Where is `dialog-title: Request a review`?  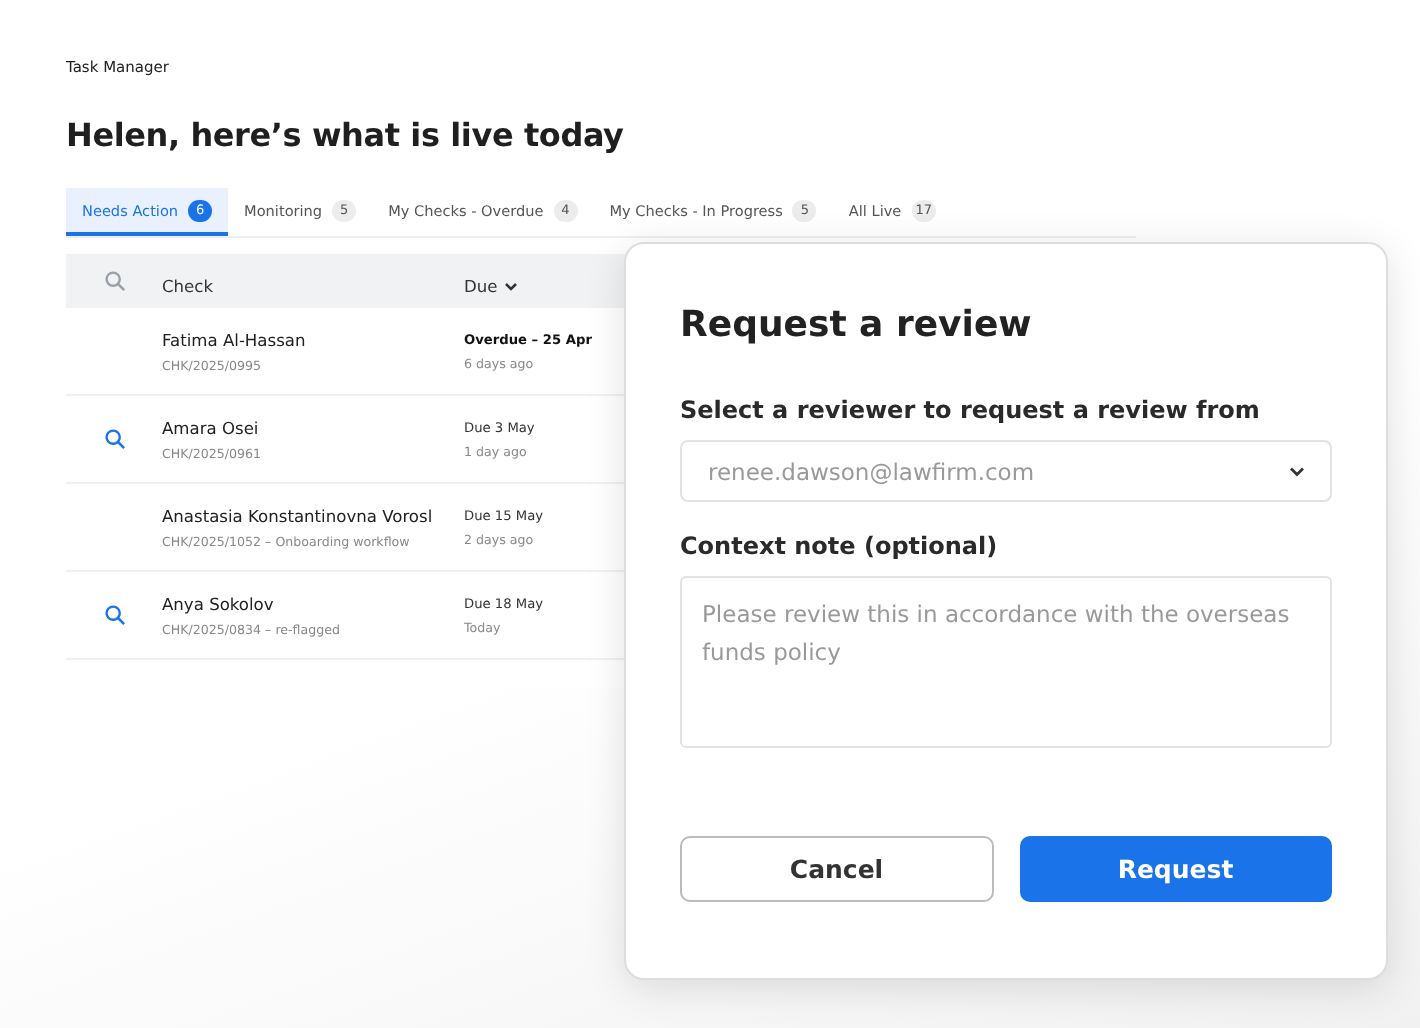 dialog-title: Request a review is located at coordinates (857, 325).